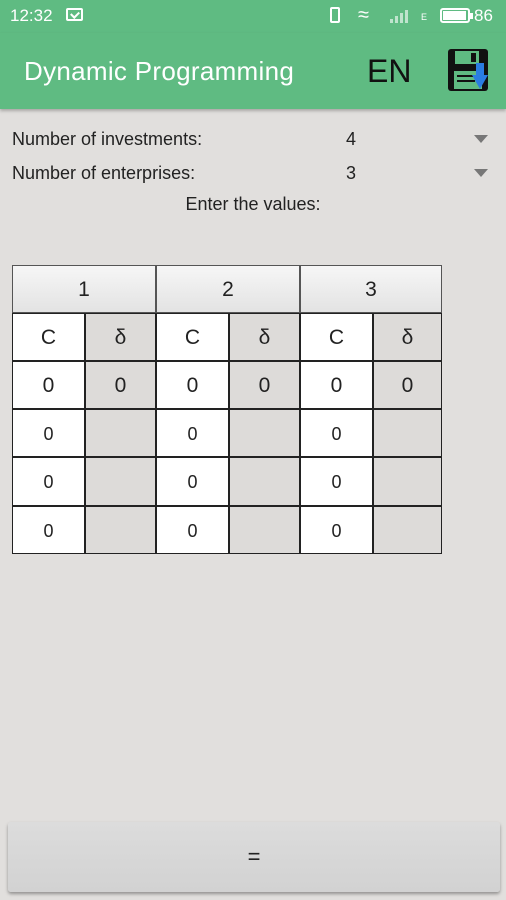 This screenshot has height=900, width=506. What do you see at coordinates (104, 173) in the screenshot?
I see `enterprises-label: Number of enterprises:` at bounding box center [104, 173].